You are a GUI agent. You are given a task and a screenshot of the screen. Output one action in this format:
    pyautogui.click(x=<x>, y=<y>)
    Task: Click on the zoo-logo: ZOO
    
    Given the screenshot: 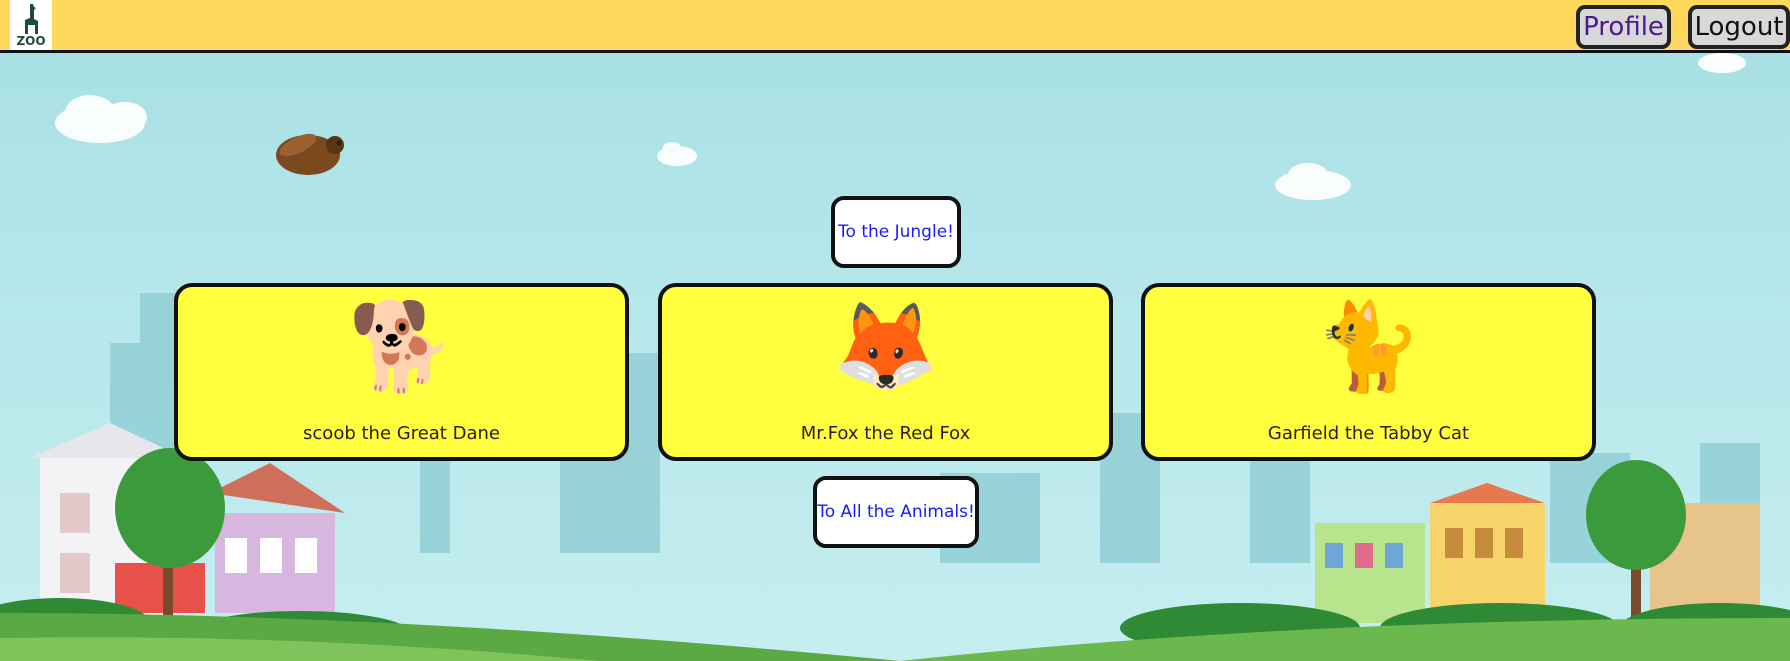 What is the action you would take?
    pyautogui.click(x=31, y=25)
    